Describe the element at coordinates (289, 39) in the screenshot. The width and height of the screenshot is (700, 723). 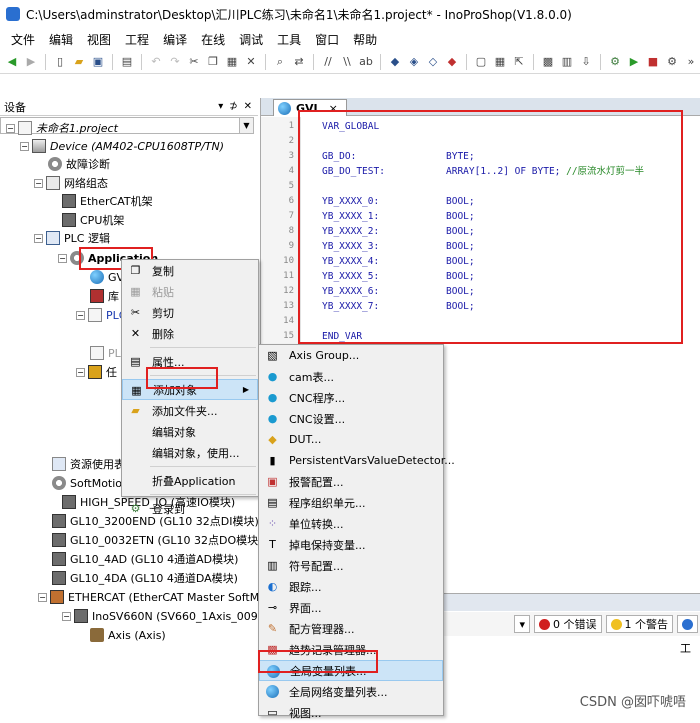
I see `menu-tools: 工具` at that location.